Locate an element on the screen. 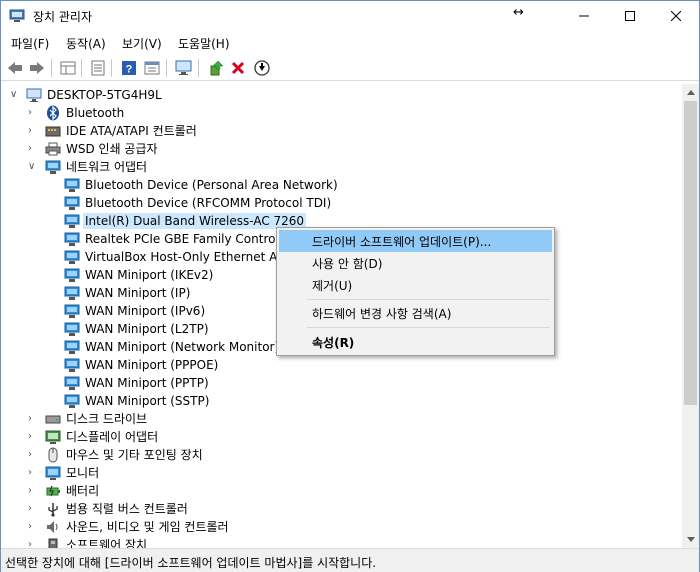 This screenshot has height=572, width=700. scroll-down-button is located at coordinates (690, 539).